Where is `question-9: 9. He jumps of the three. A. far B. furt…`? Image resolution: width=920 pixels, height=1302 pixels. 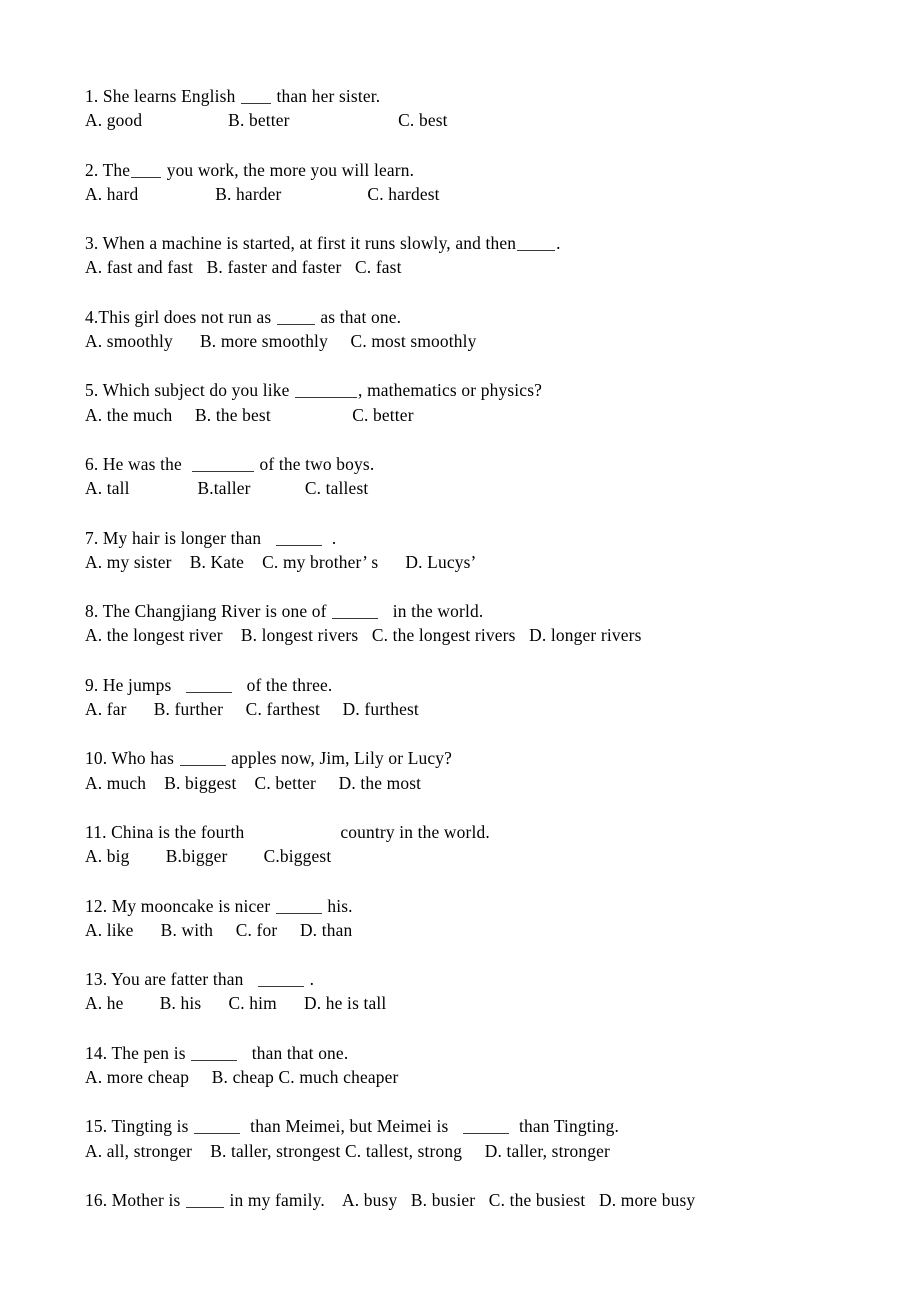 question-9: 9. He jumps of the three. A. far B. furt… is located at coordinates (502, 697).